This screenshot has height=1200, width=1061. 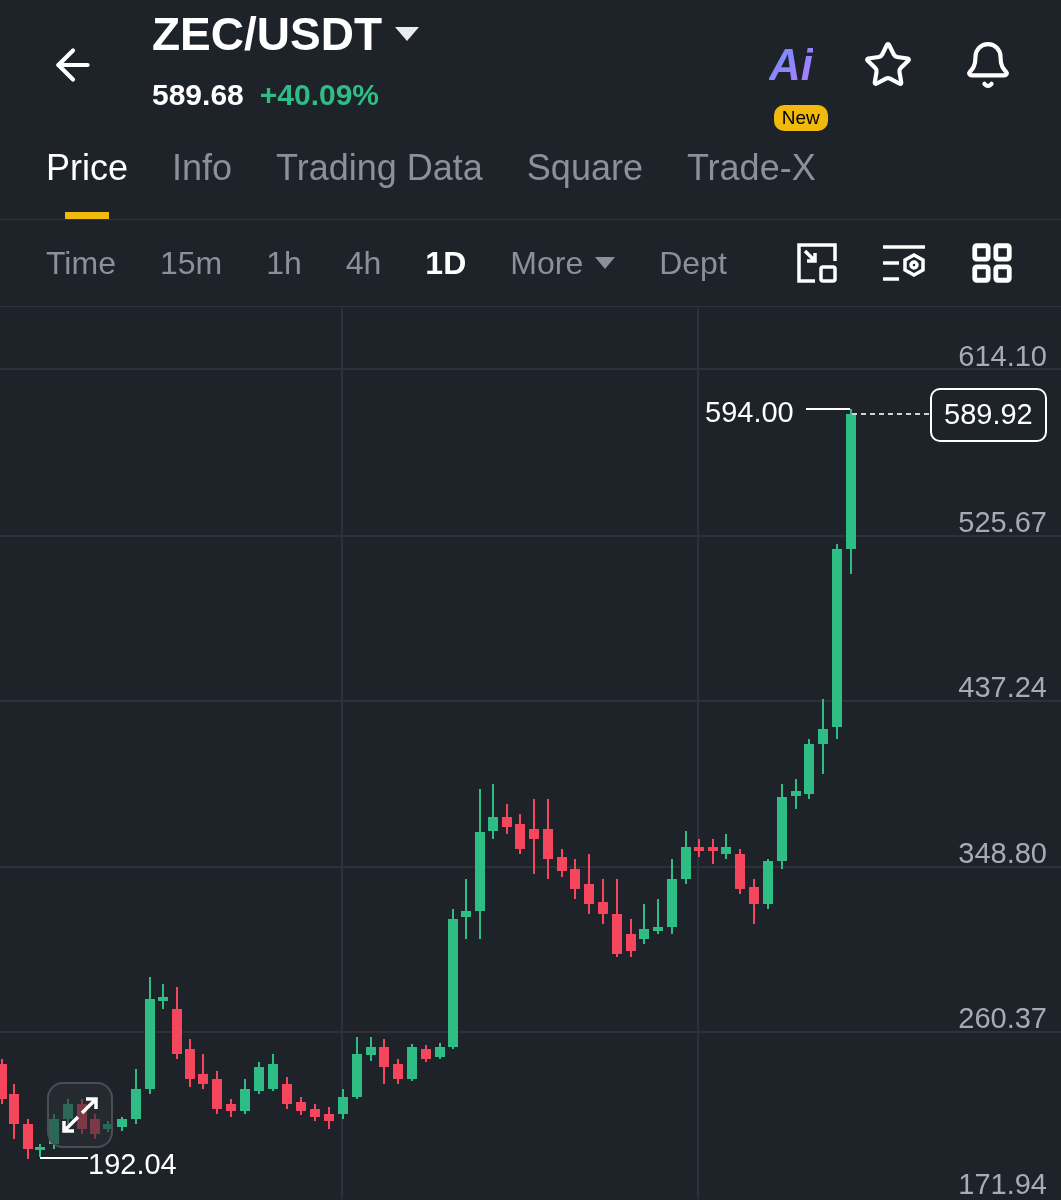 What do you see at coordinates (1002, 1019) in the screenshot?
I see `price-axis-label: 260.37` at bounding box center [1002, 1019].